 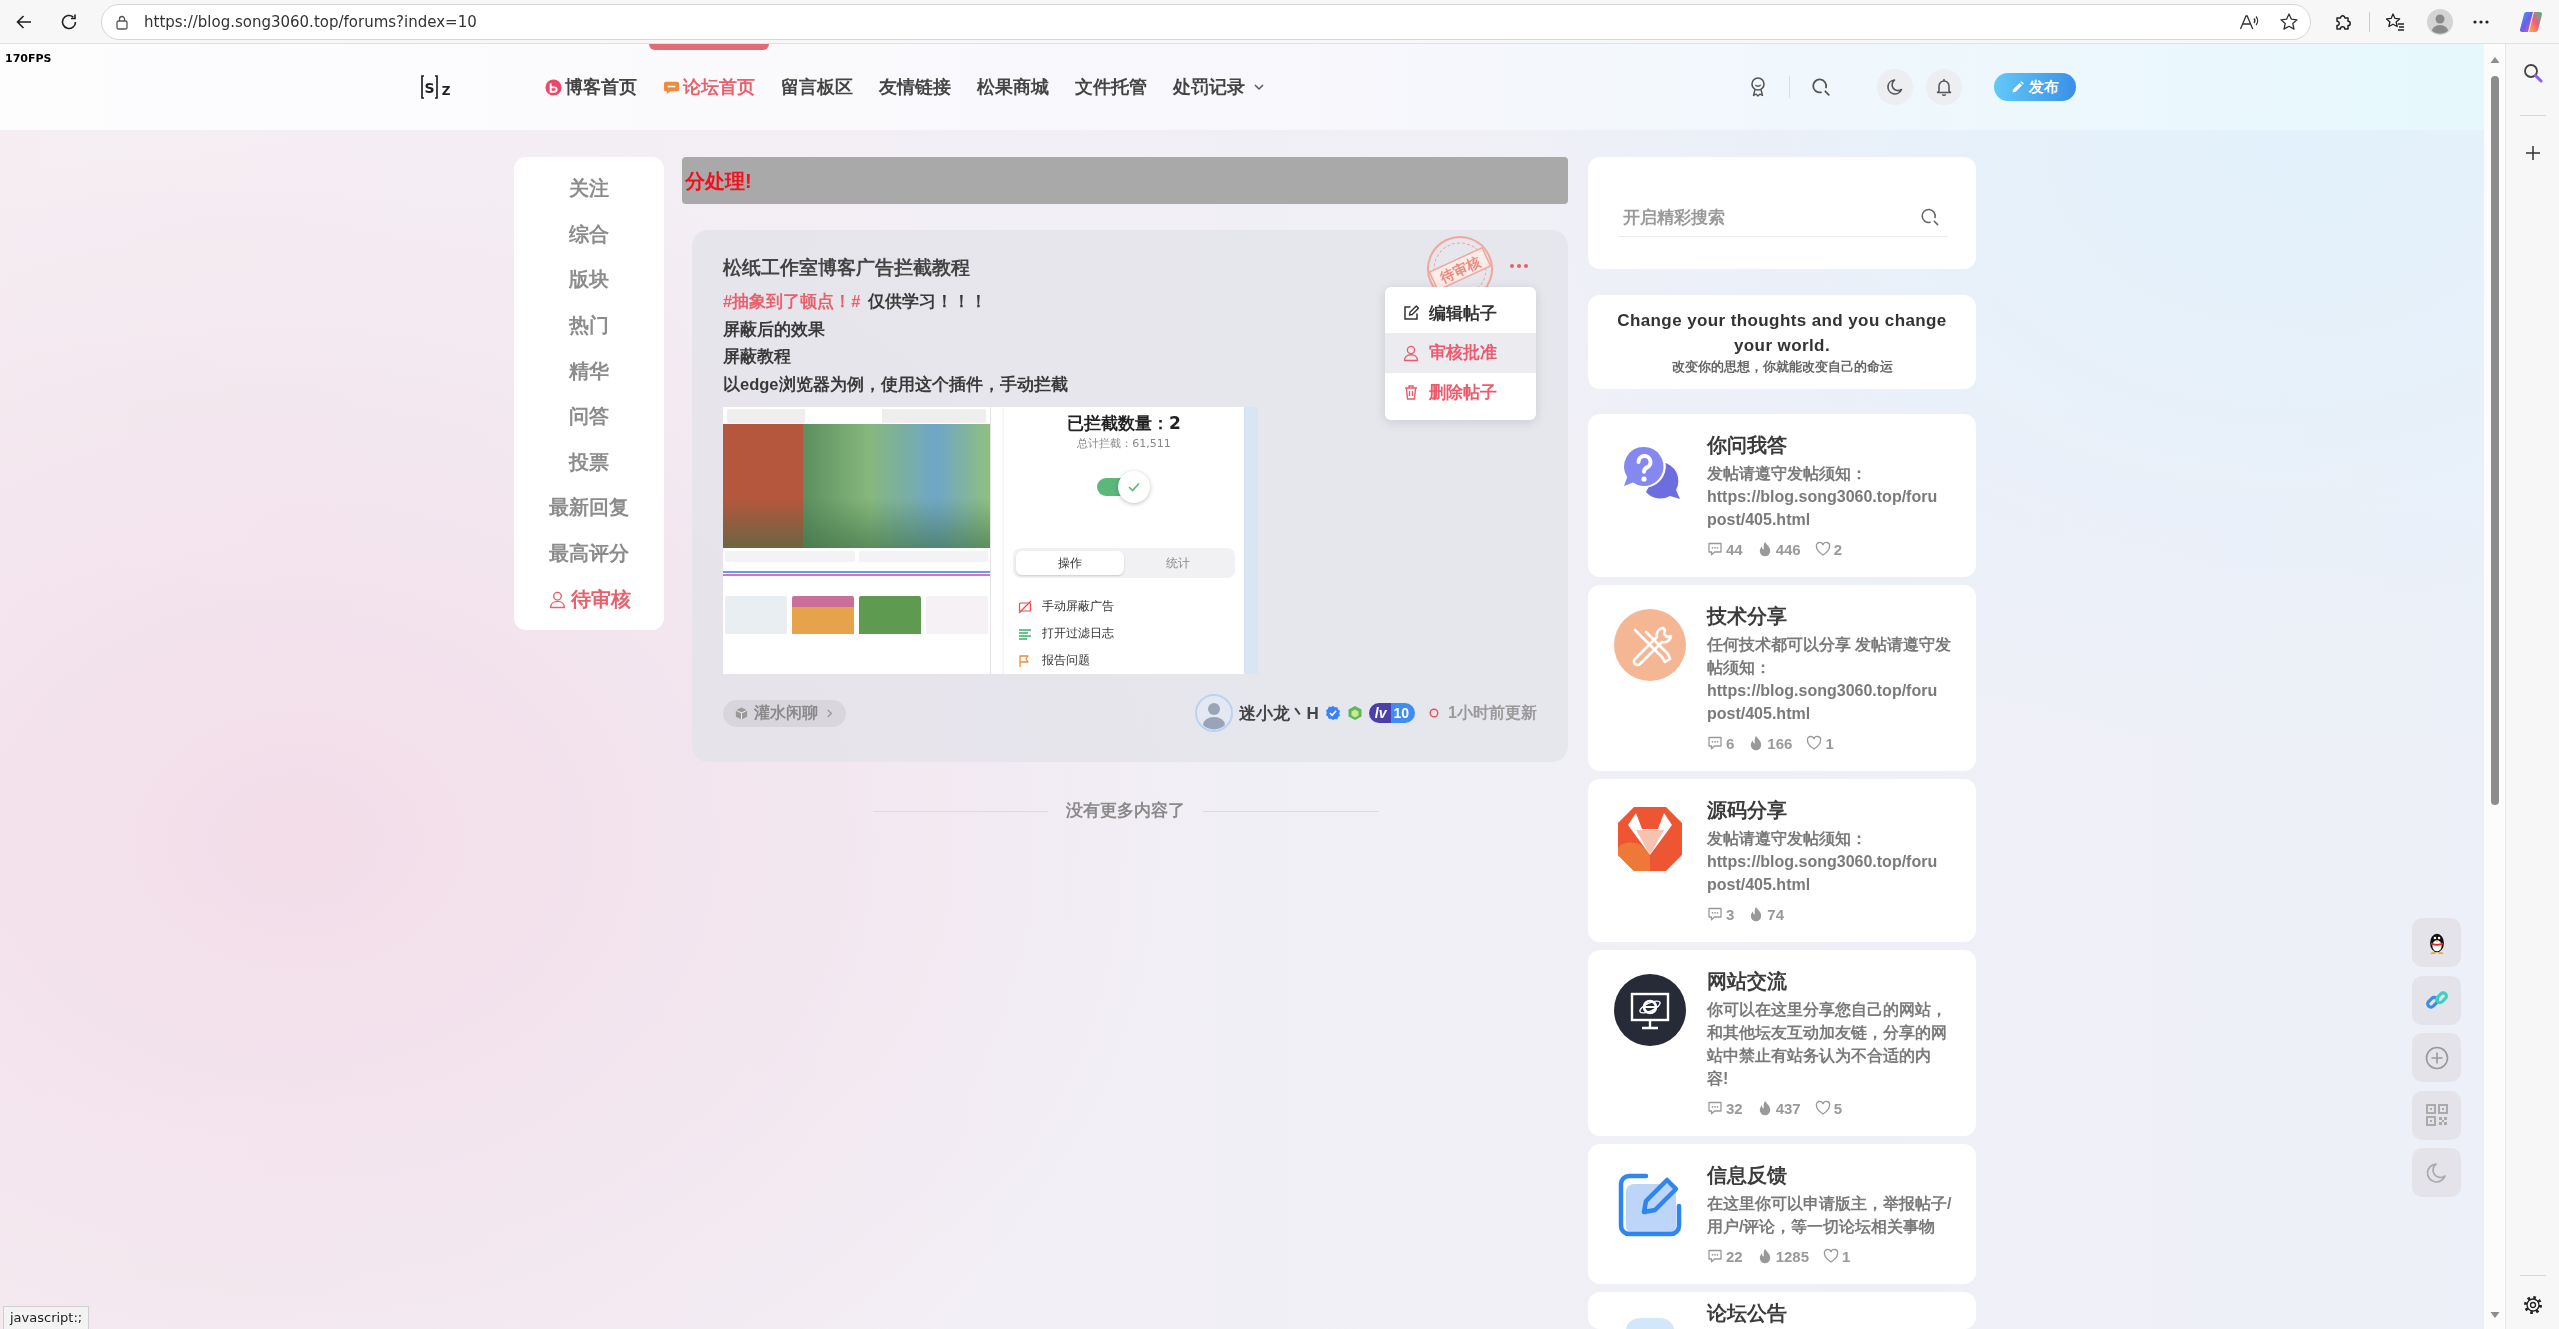 What do you see at coordinates (122, 21) in the screenshot?
I see `lock-icon` at bounding box center [122, 21].